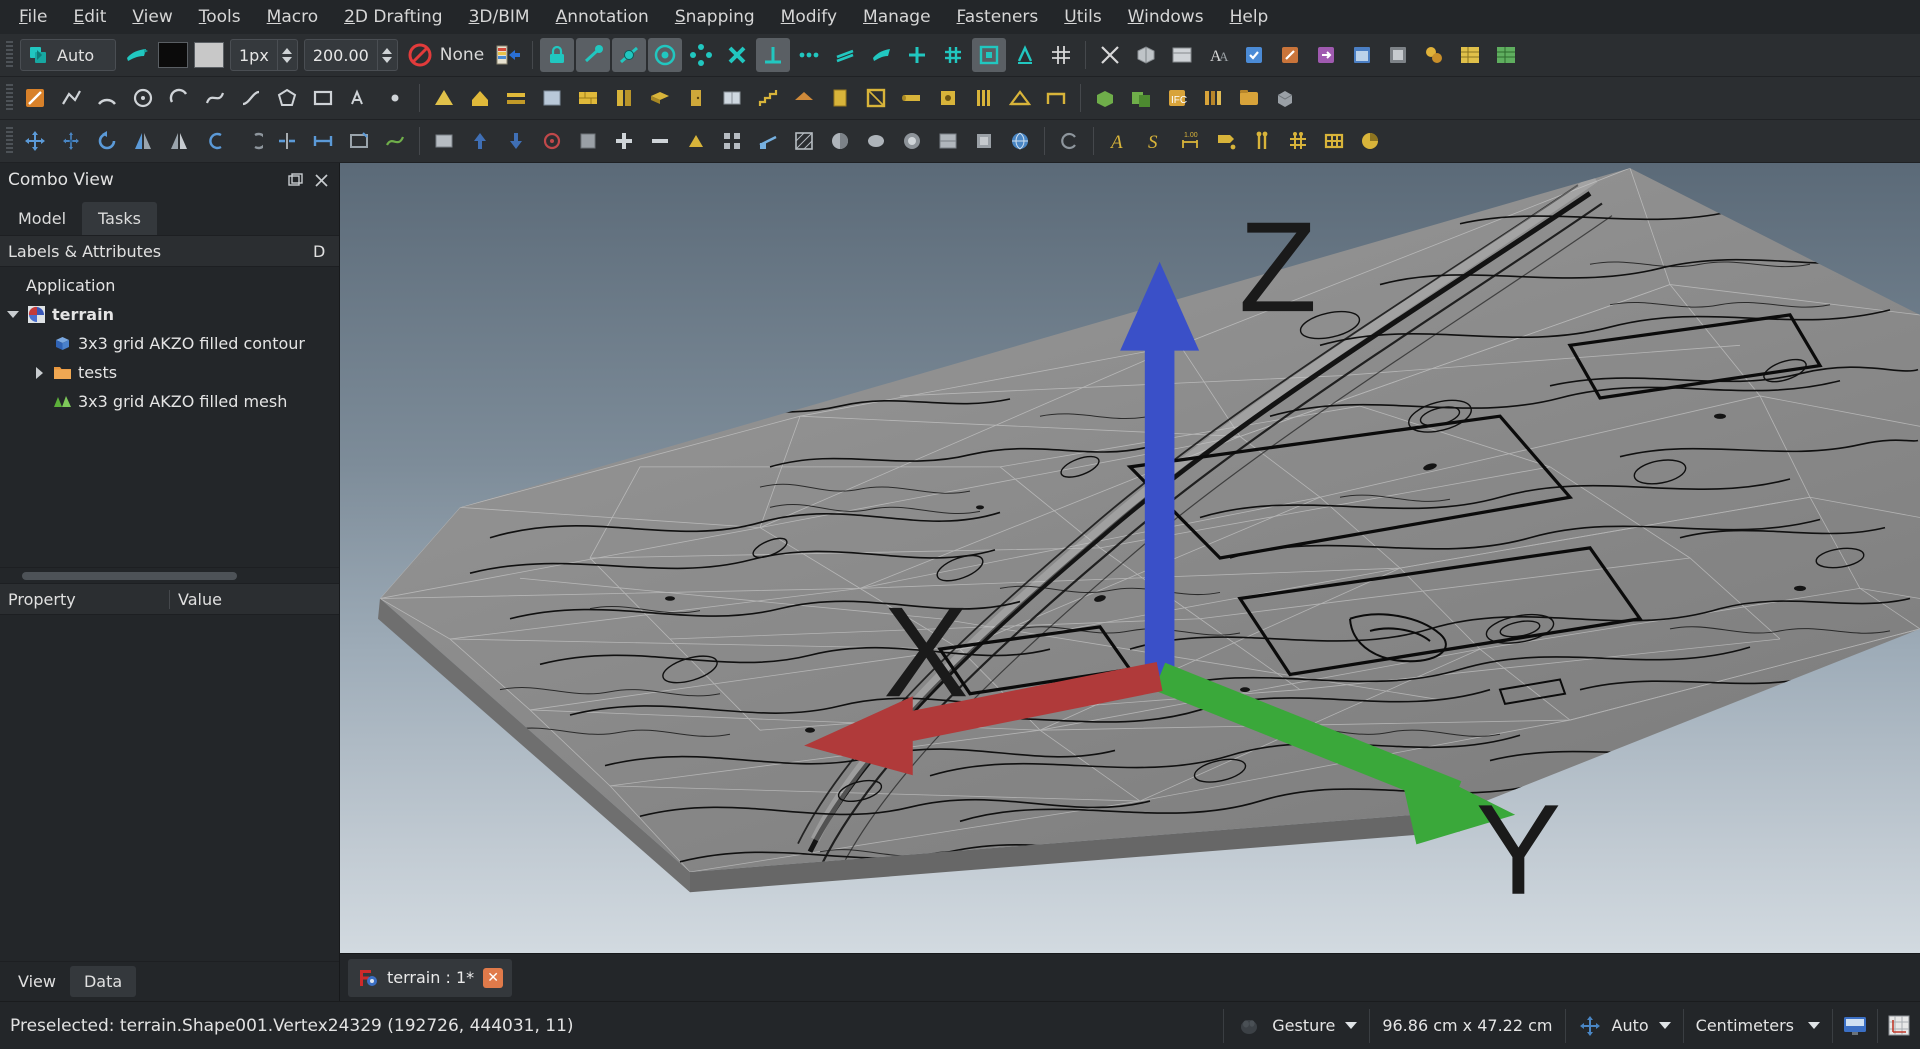 This screenshot has width=1920, height=1049. I want to click on annotation-axis-button, so click(1262, 141).